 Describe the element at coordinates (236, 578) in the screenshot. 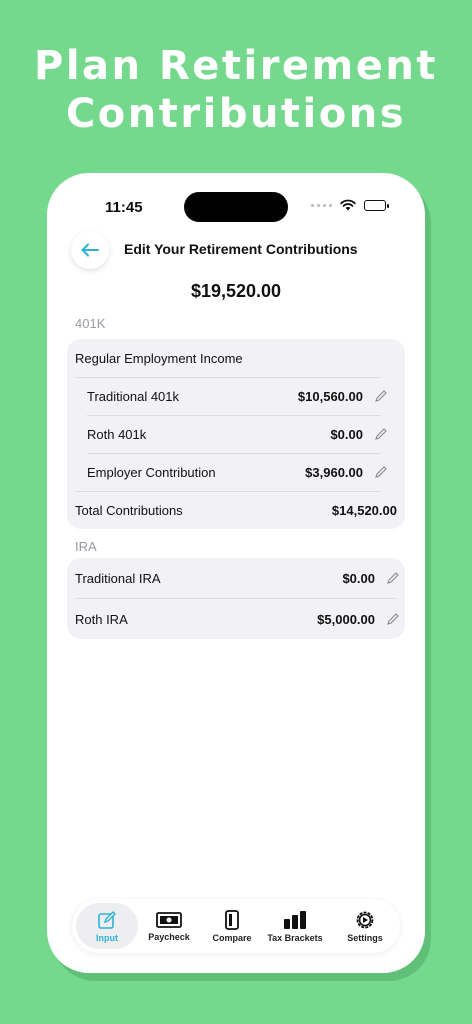

I see `row-traditional-ira: Traditional IRA $0.00` at that location.